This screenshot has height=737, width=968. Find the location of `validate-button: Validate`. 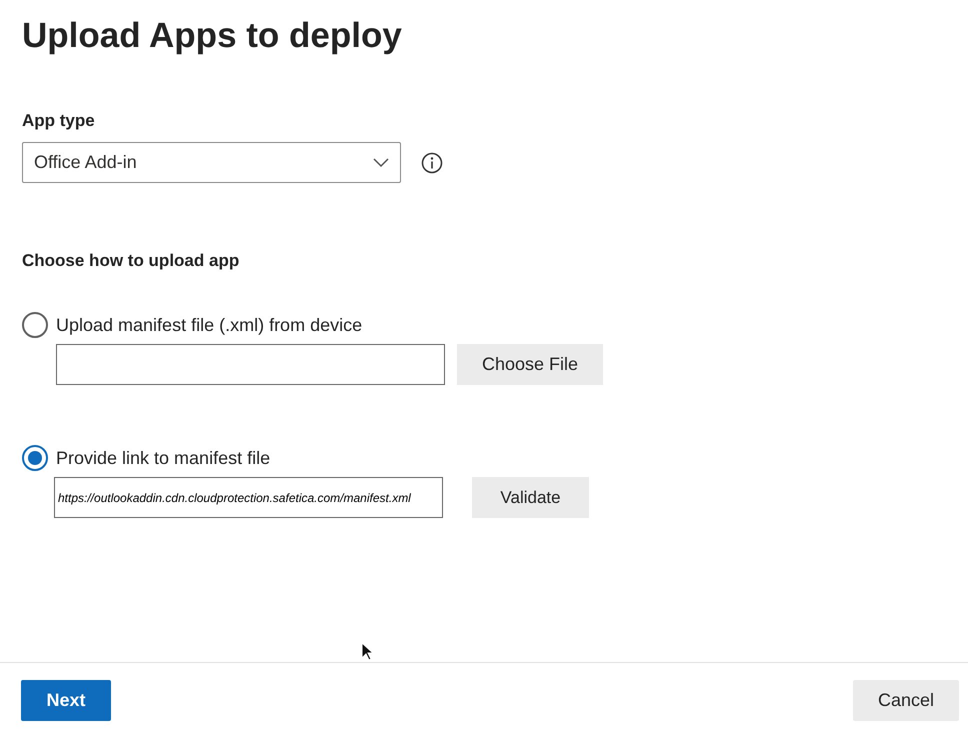

validate-button: Validate is located at coordinates (530, 497).